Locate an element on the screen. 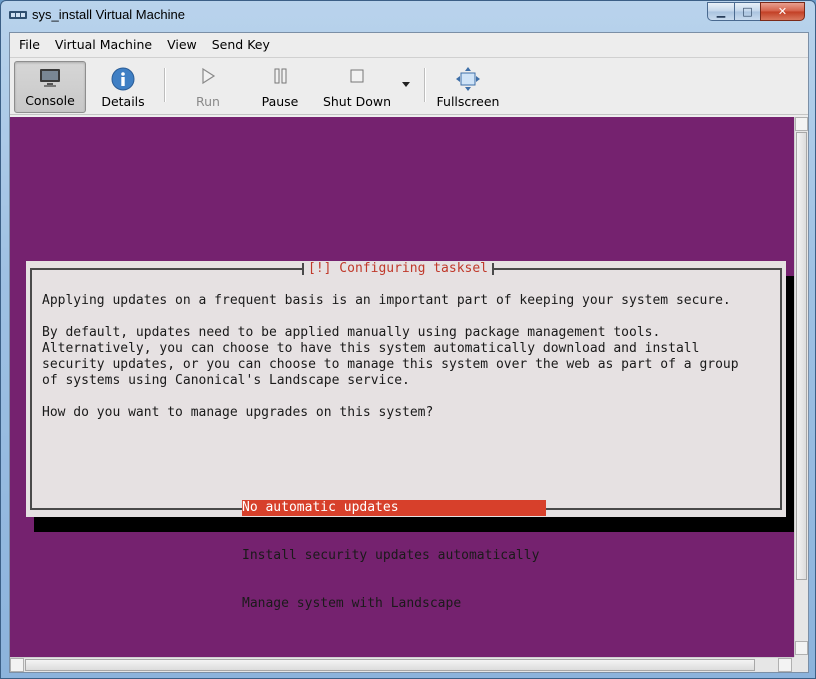 The image size is (816, 679). menu-view: View is located at coordinates (180, 44).